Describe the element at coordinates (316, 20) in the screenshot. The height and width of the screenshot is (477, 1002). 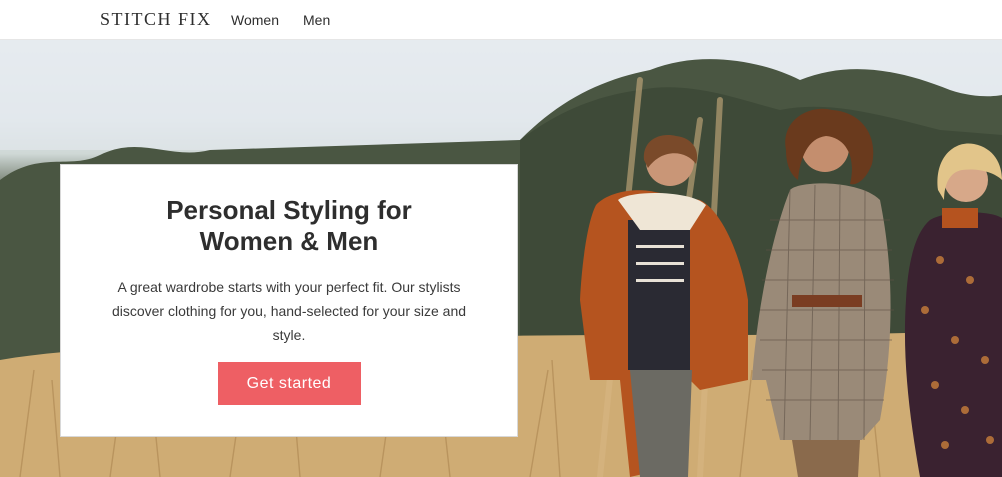
I see `nav-link-men: Men` at that location.